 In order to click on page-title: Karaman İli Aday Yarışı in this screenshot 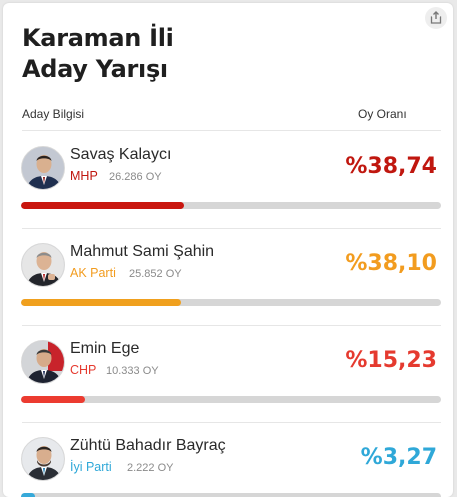, I will do `click(98, 54)`.